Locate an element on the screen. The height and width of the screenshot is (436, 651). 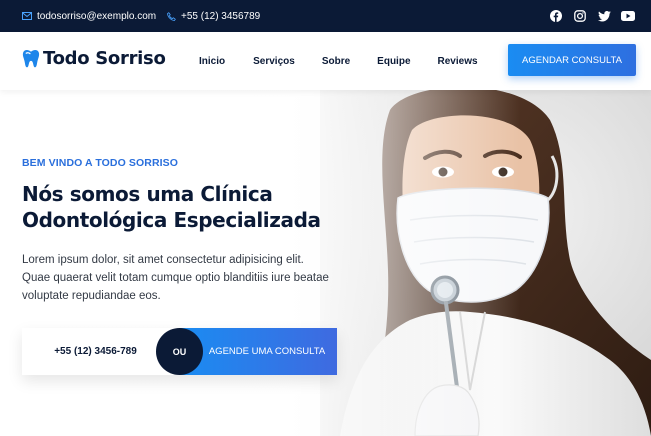
nav-item-reviews: Reviews is located at coordinates (458, 61).